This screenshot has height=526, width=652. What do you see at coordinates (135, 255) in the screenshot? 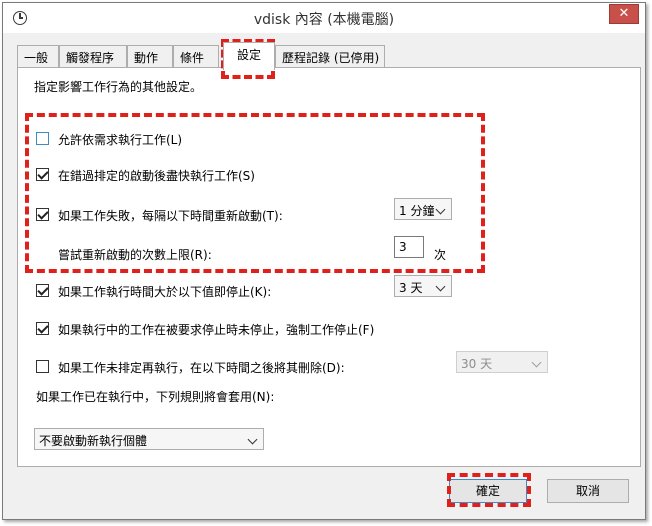
I see `restart-attempts-label: 嘗試重新啟動的次數上限(R):` at bounding box center [135, 255].